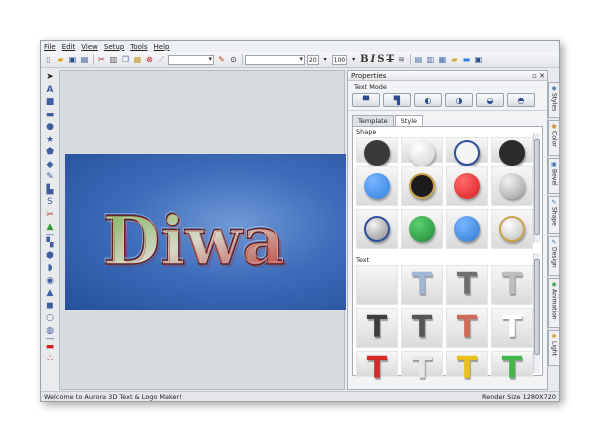 The height and width of the screenshot is (443, 600). Describe the element at coordinates (125, 59) in the screenshot. I see `copy-icon: ❐` at that location.